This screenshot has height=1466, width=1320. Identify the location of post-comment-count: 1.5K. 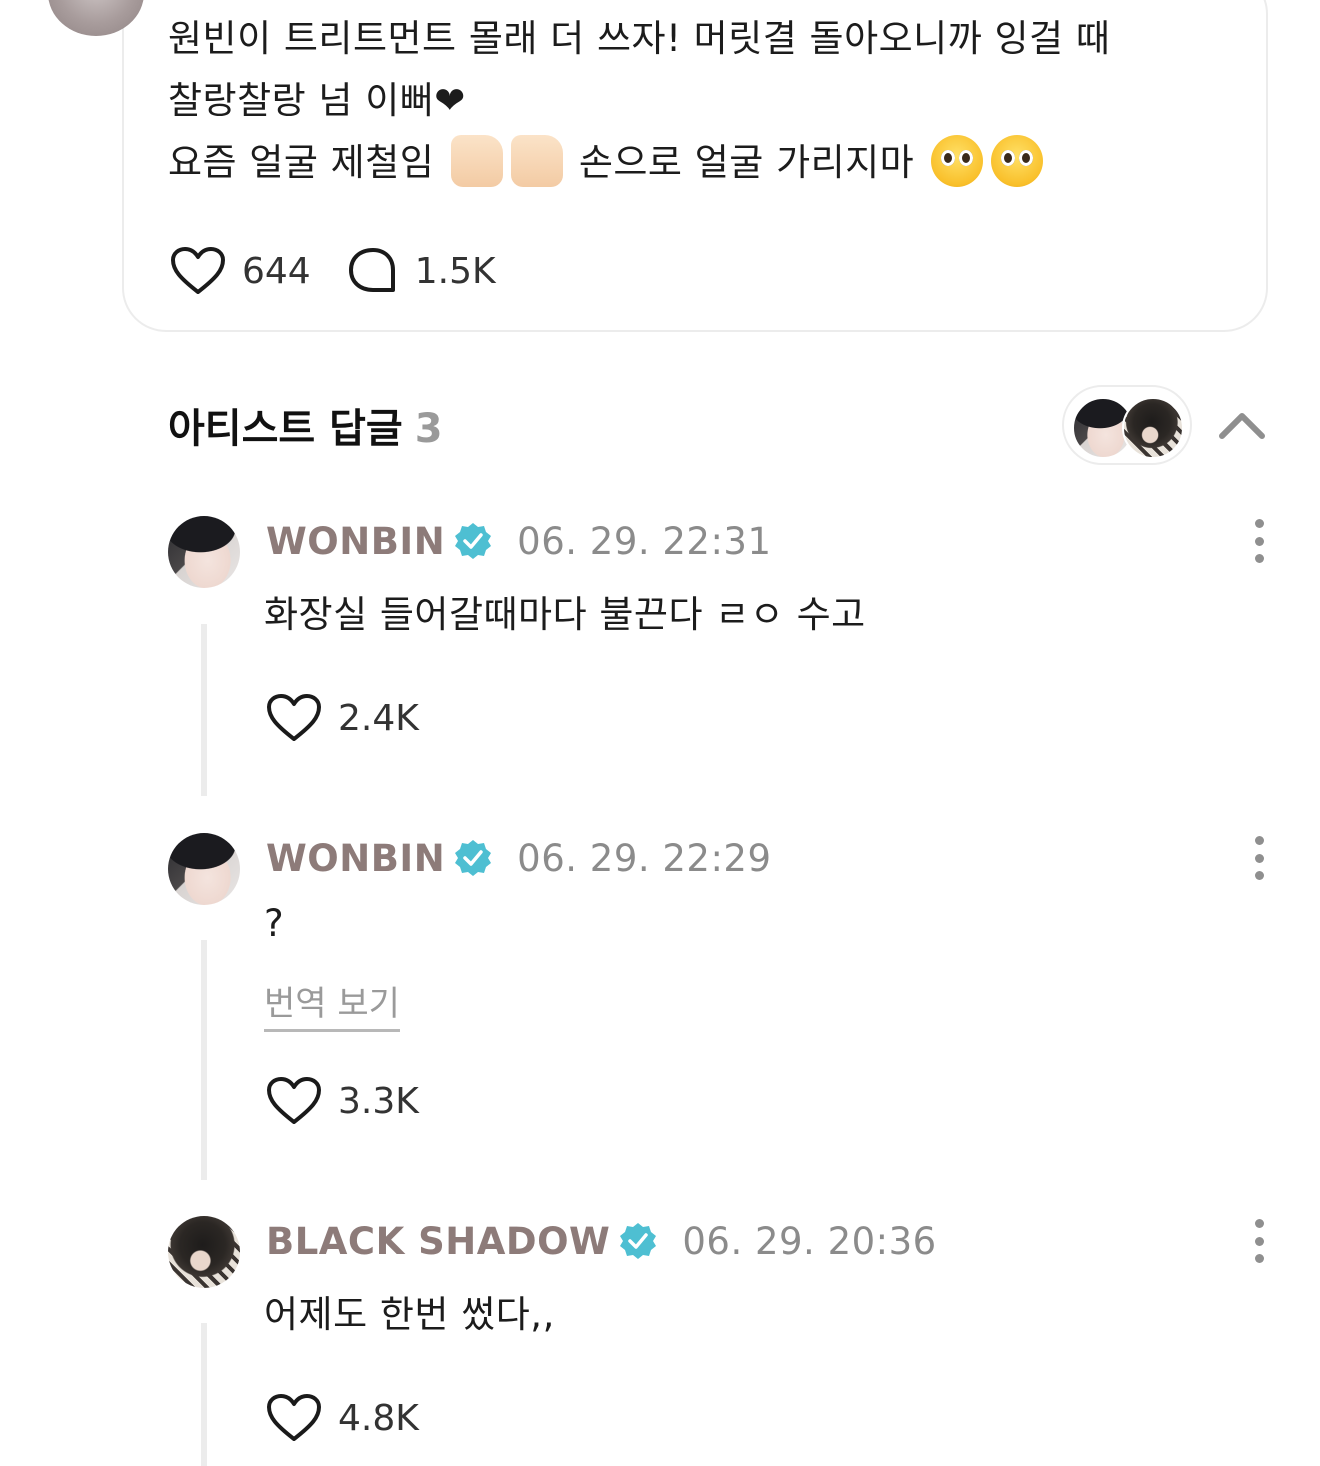
(455, 271).